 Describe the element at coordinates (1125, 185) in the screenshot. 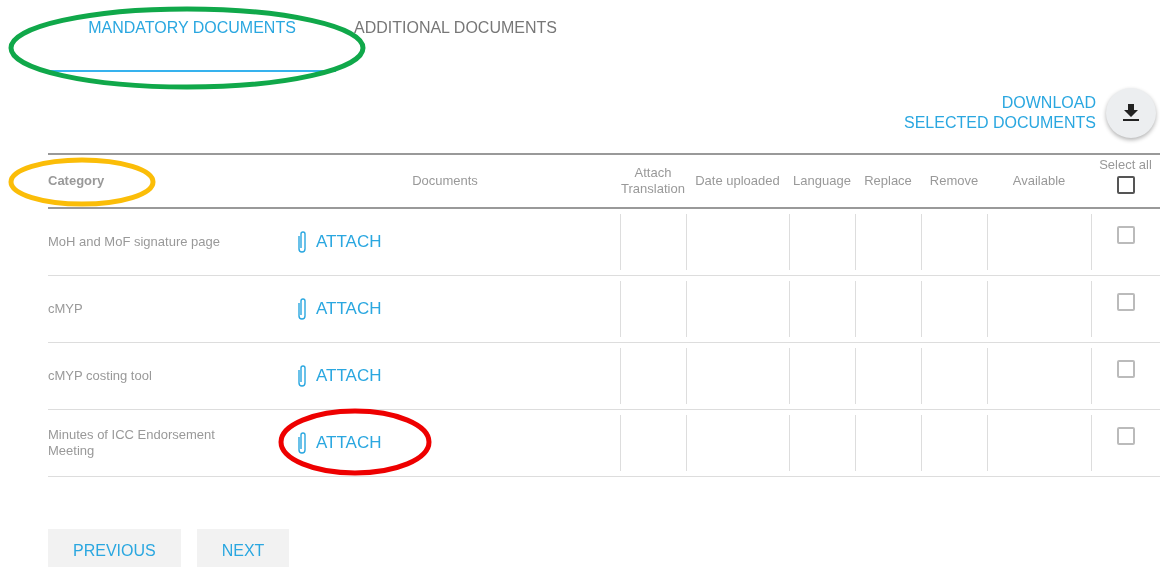

I see `select-all-checkbox` at that location.